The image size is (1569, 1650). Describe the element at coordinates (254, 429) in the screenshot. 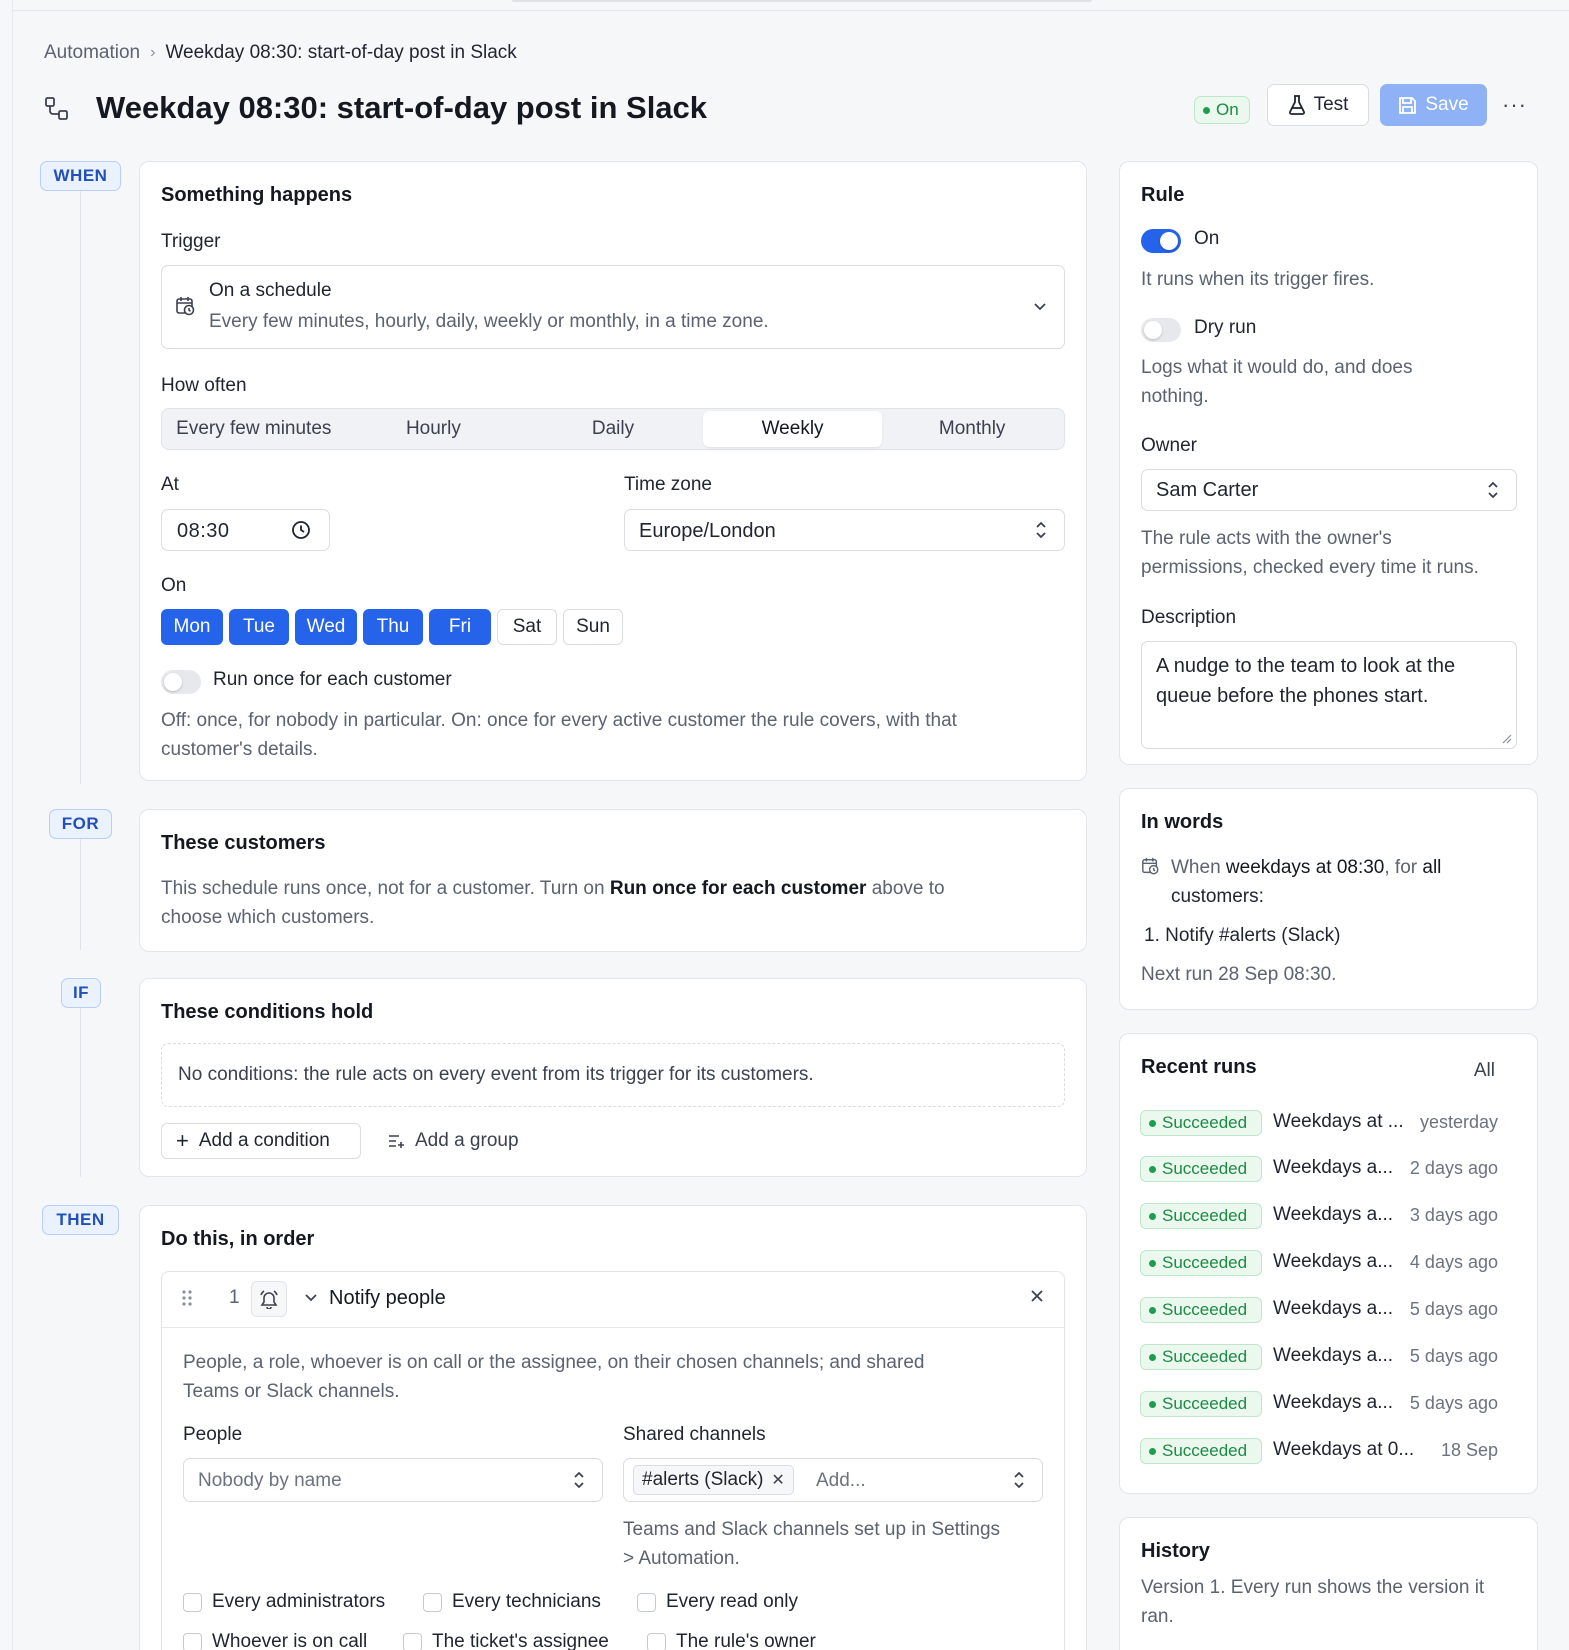

I see `frequency-every-few-minutes: Every few minutes` at that location.